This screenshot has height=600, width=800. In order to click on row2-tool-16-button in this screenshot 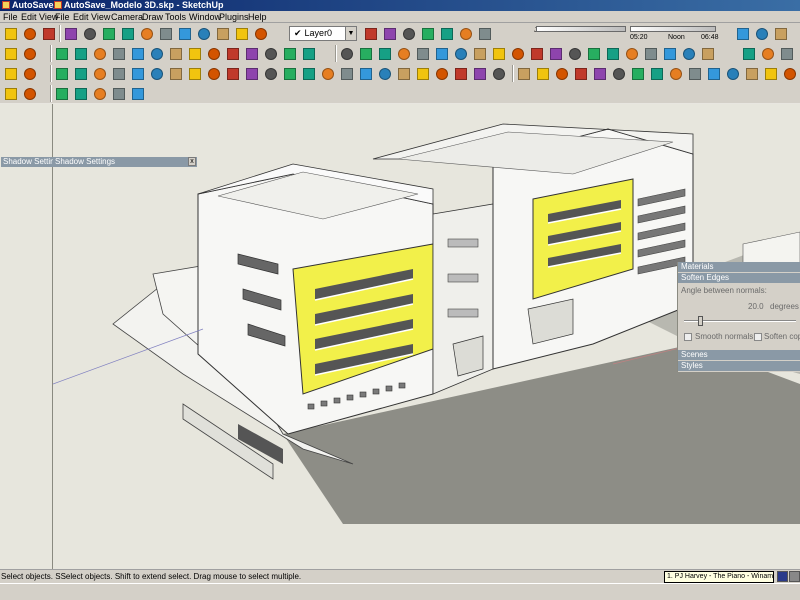, I will do `click(308, 53)`.